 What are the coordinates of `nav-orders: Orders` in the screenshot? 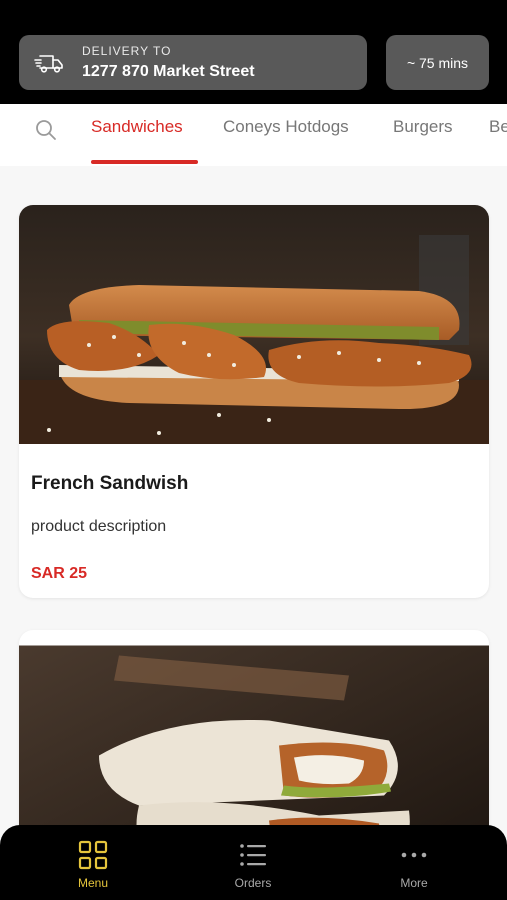 It's located at (253, 864).